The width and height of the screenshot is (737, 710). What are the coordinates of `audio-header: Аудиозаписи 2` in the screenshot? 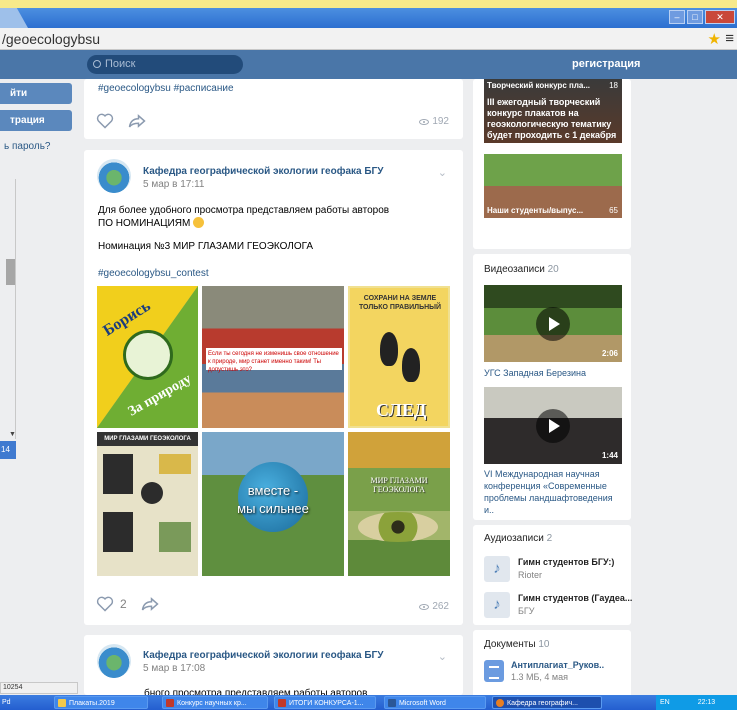 It's located at (518, 538).